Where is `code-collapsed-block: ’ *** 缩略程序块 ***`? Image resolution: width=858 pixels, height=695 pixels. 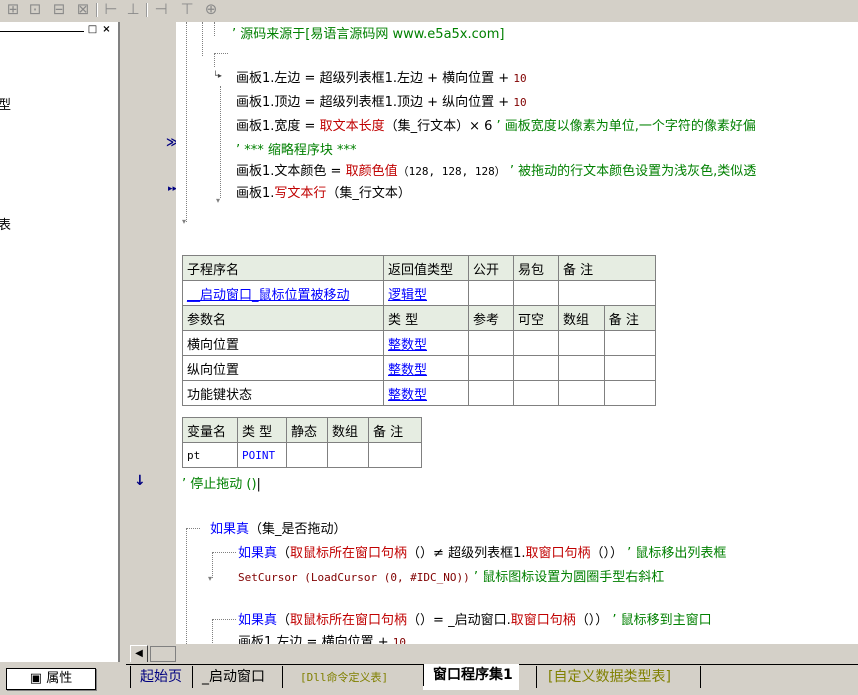 code-collapsed-block: ’ *** 缩略程序块 *** is located at coordinates (296, 148).